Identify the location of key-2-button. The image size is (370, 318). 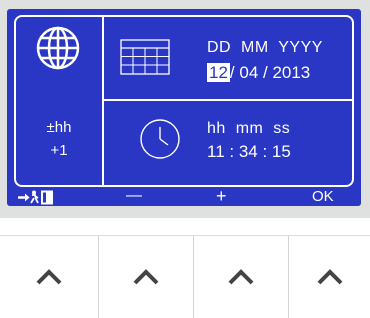
(146, 277).